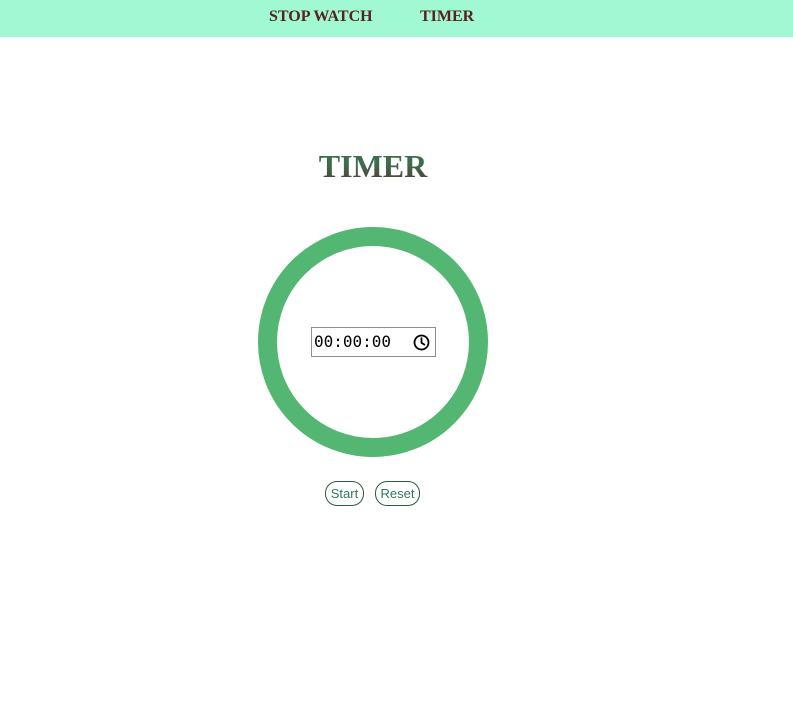 This screenshot has width=793, height=703. What do you see at coordinates (447, 17) in the screenshot?
I see `nav-link-timer: TIMER` at bounding box center [447, 17].